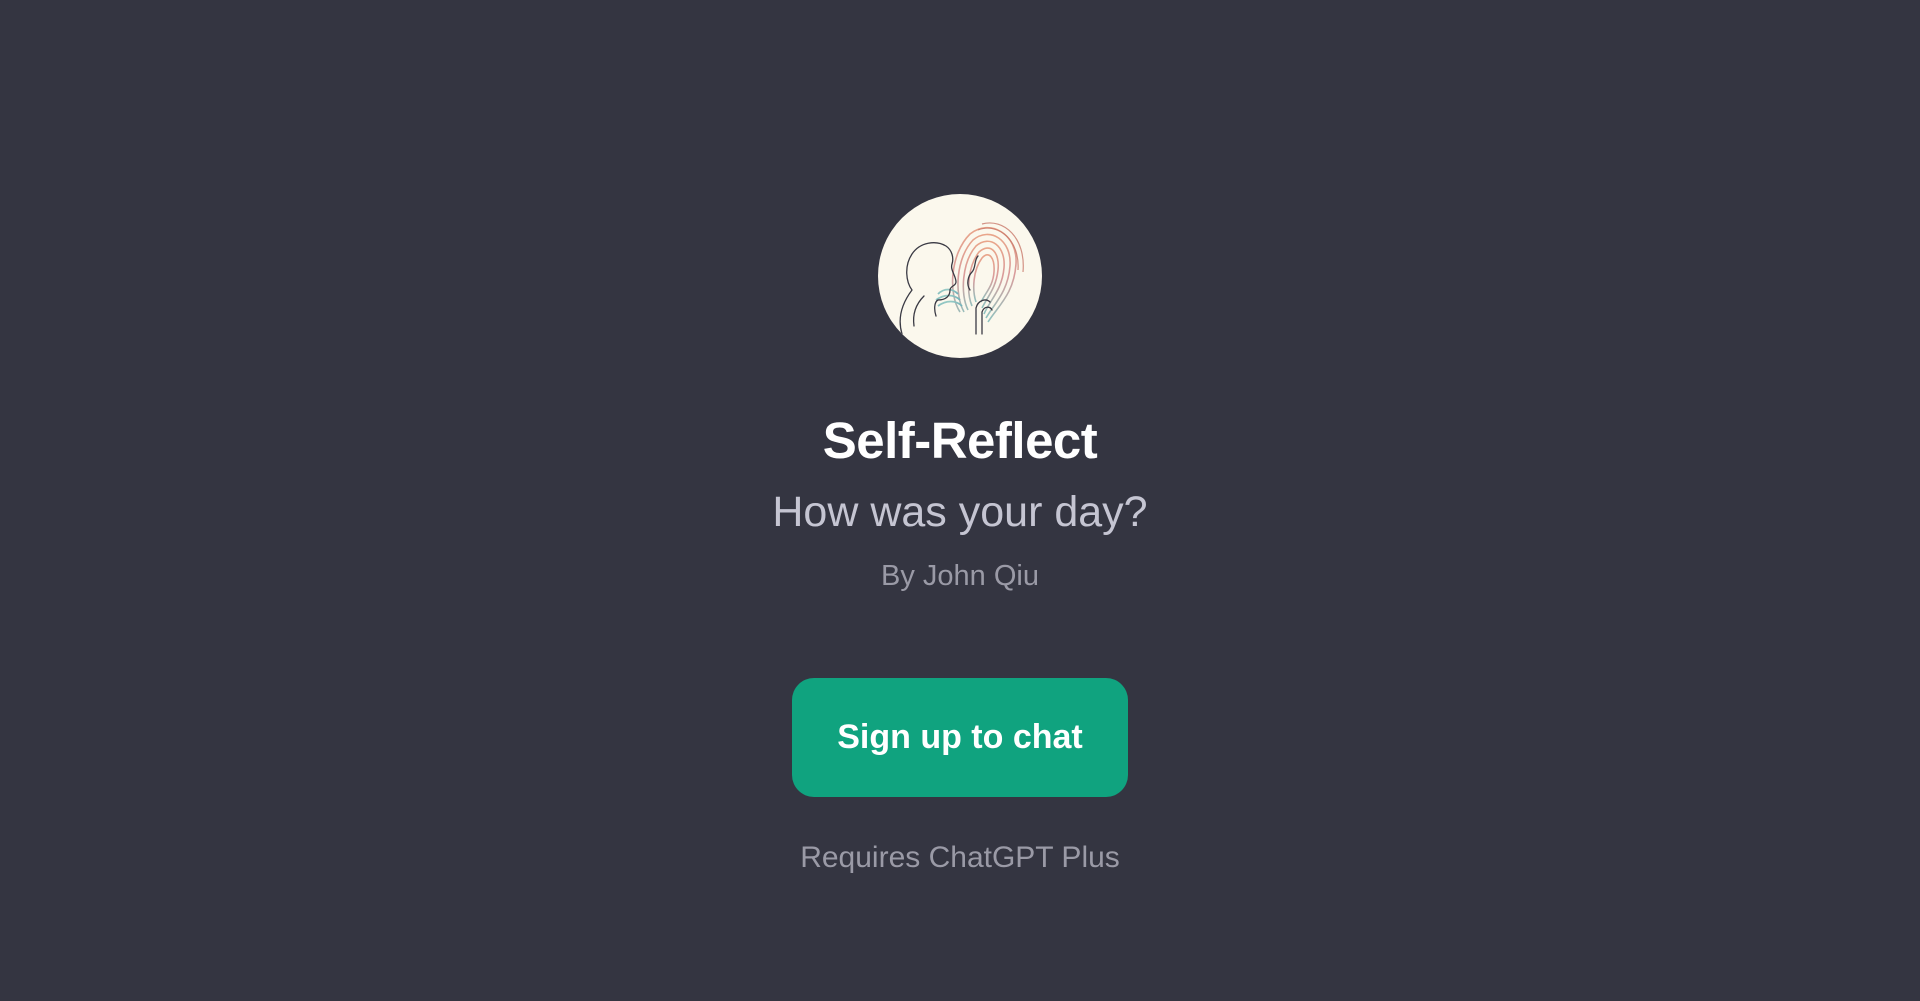 This screenshot has width=1920, height=1001. What do you see at coordinates (960, 857) in the screenshot?
I see `plan-requirement-note: Requires ChatGPT Plus` at bounding box center [960, 857].